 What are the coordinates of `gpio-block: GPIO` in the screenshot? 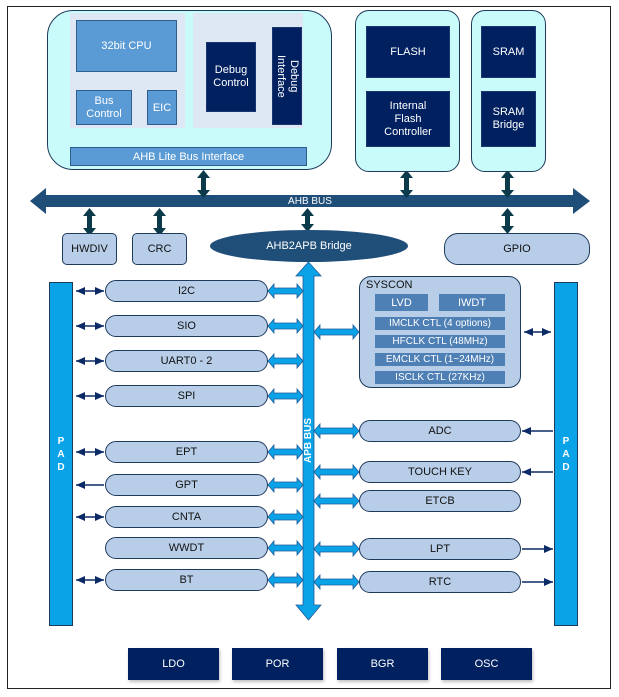 It's located at (517, 249).